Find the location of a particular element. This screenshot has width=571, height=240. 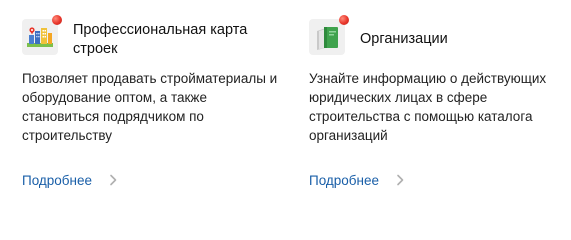

organizations-book-icon is located at coordinates (327, 37).